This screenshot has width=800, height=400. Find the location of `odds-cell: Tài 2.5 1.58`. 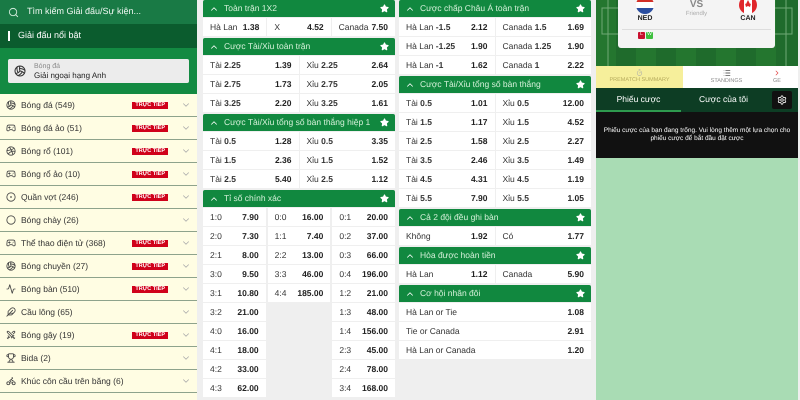

odds-cell: Tài 2.5 1.58 is located at coordinates (446, 141).